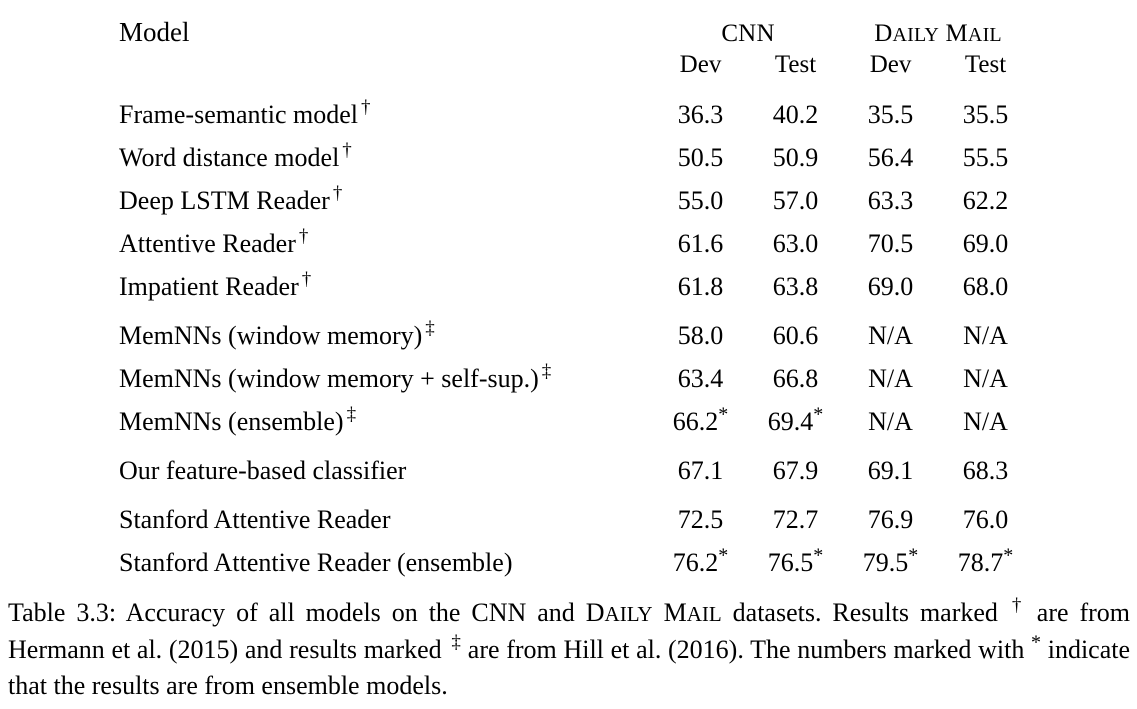 This screenshot has height=709, width=1137. I want to click on cell-dm-test: 76.0, so click(985, 519).